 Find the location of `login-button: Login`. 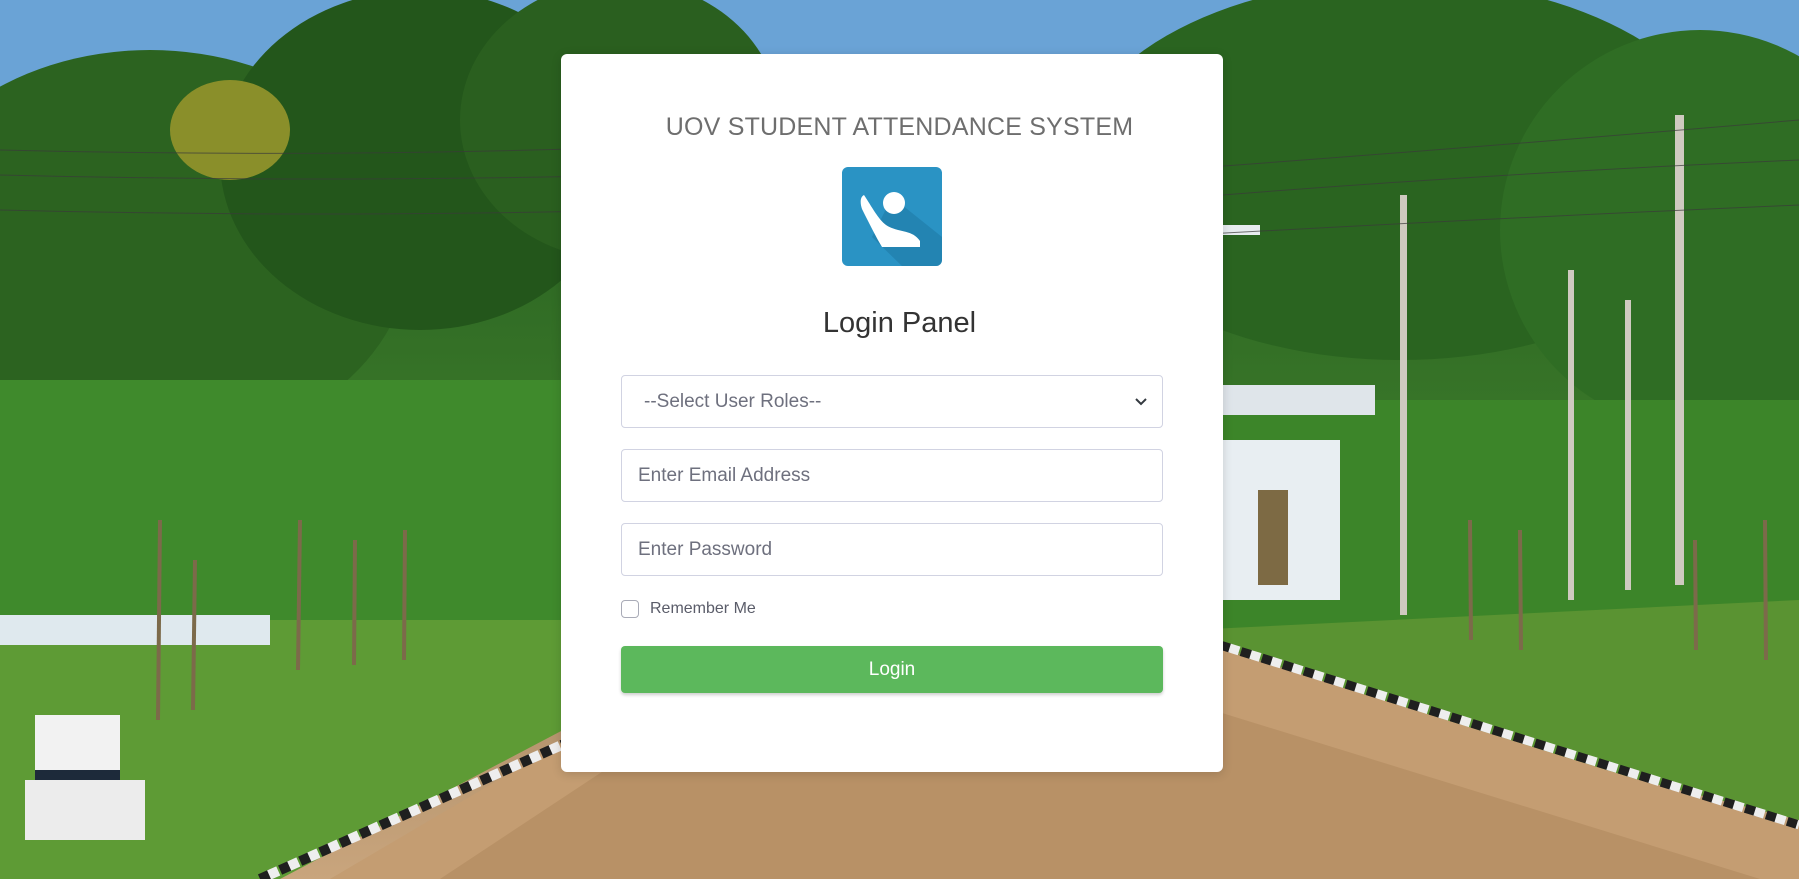

login-button: Login is located at coordinates (892, 669).